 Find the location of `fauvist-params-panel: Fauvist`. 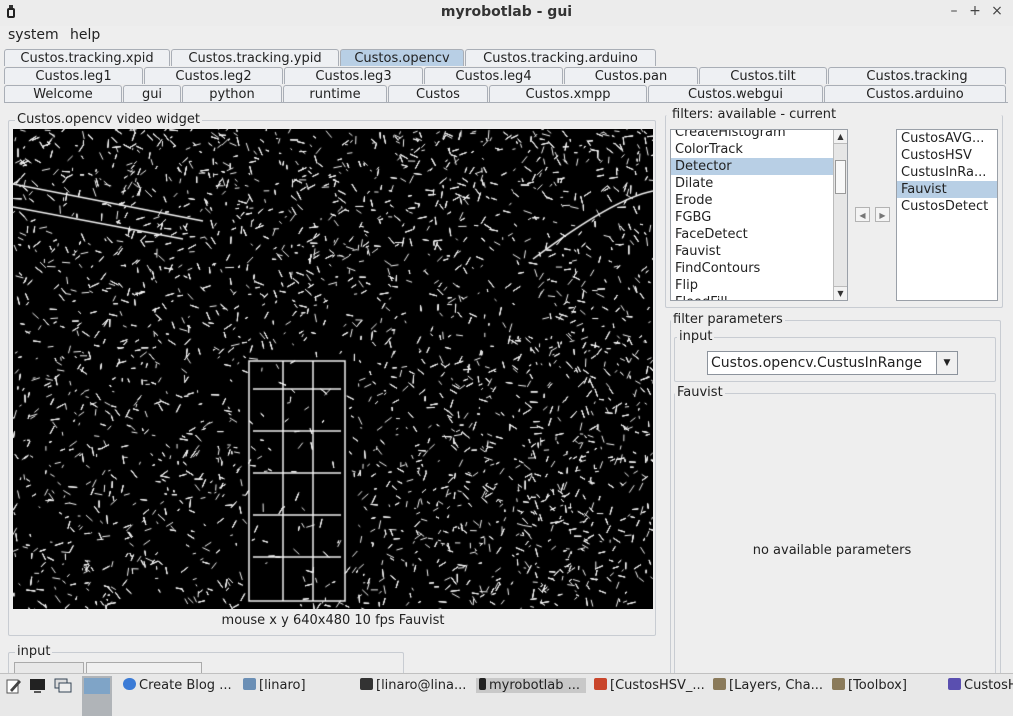

fauvist-params-panel: Fauvist is located at coordinates (835, 534).